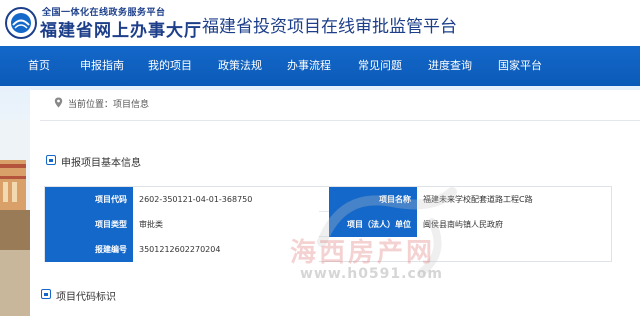 The width and height of the screenshot is (640, 316). I want to click on nav-progress-query: 进度查询, so click(450, 66).